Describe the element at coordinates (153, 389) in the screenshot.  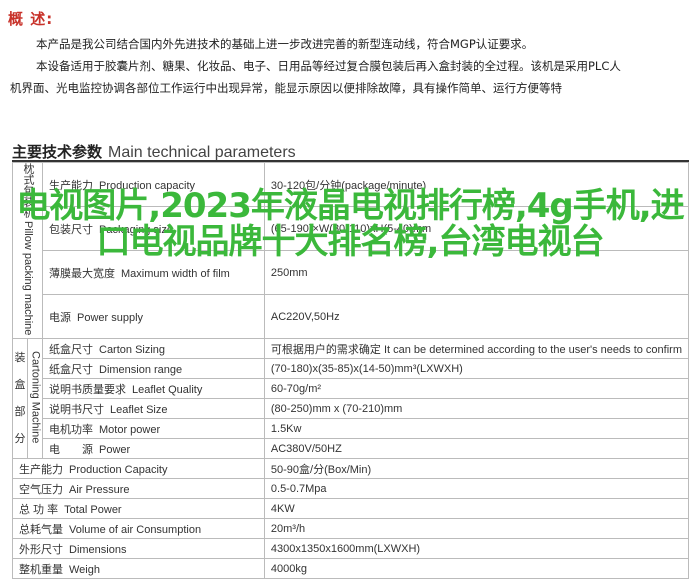
I see `table-row: 说明书质量要求 Leaflet Quality` at that location.